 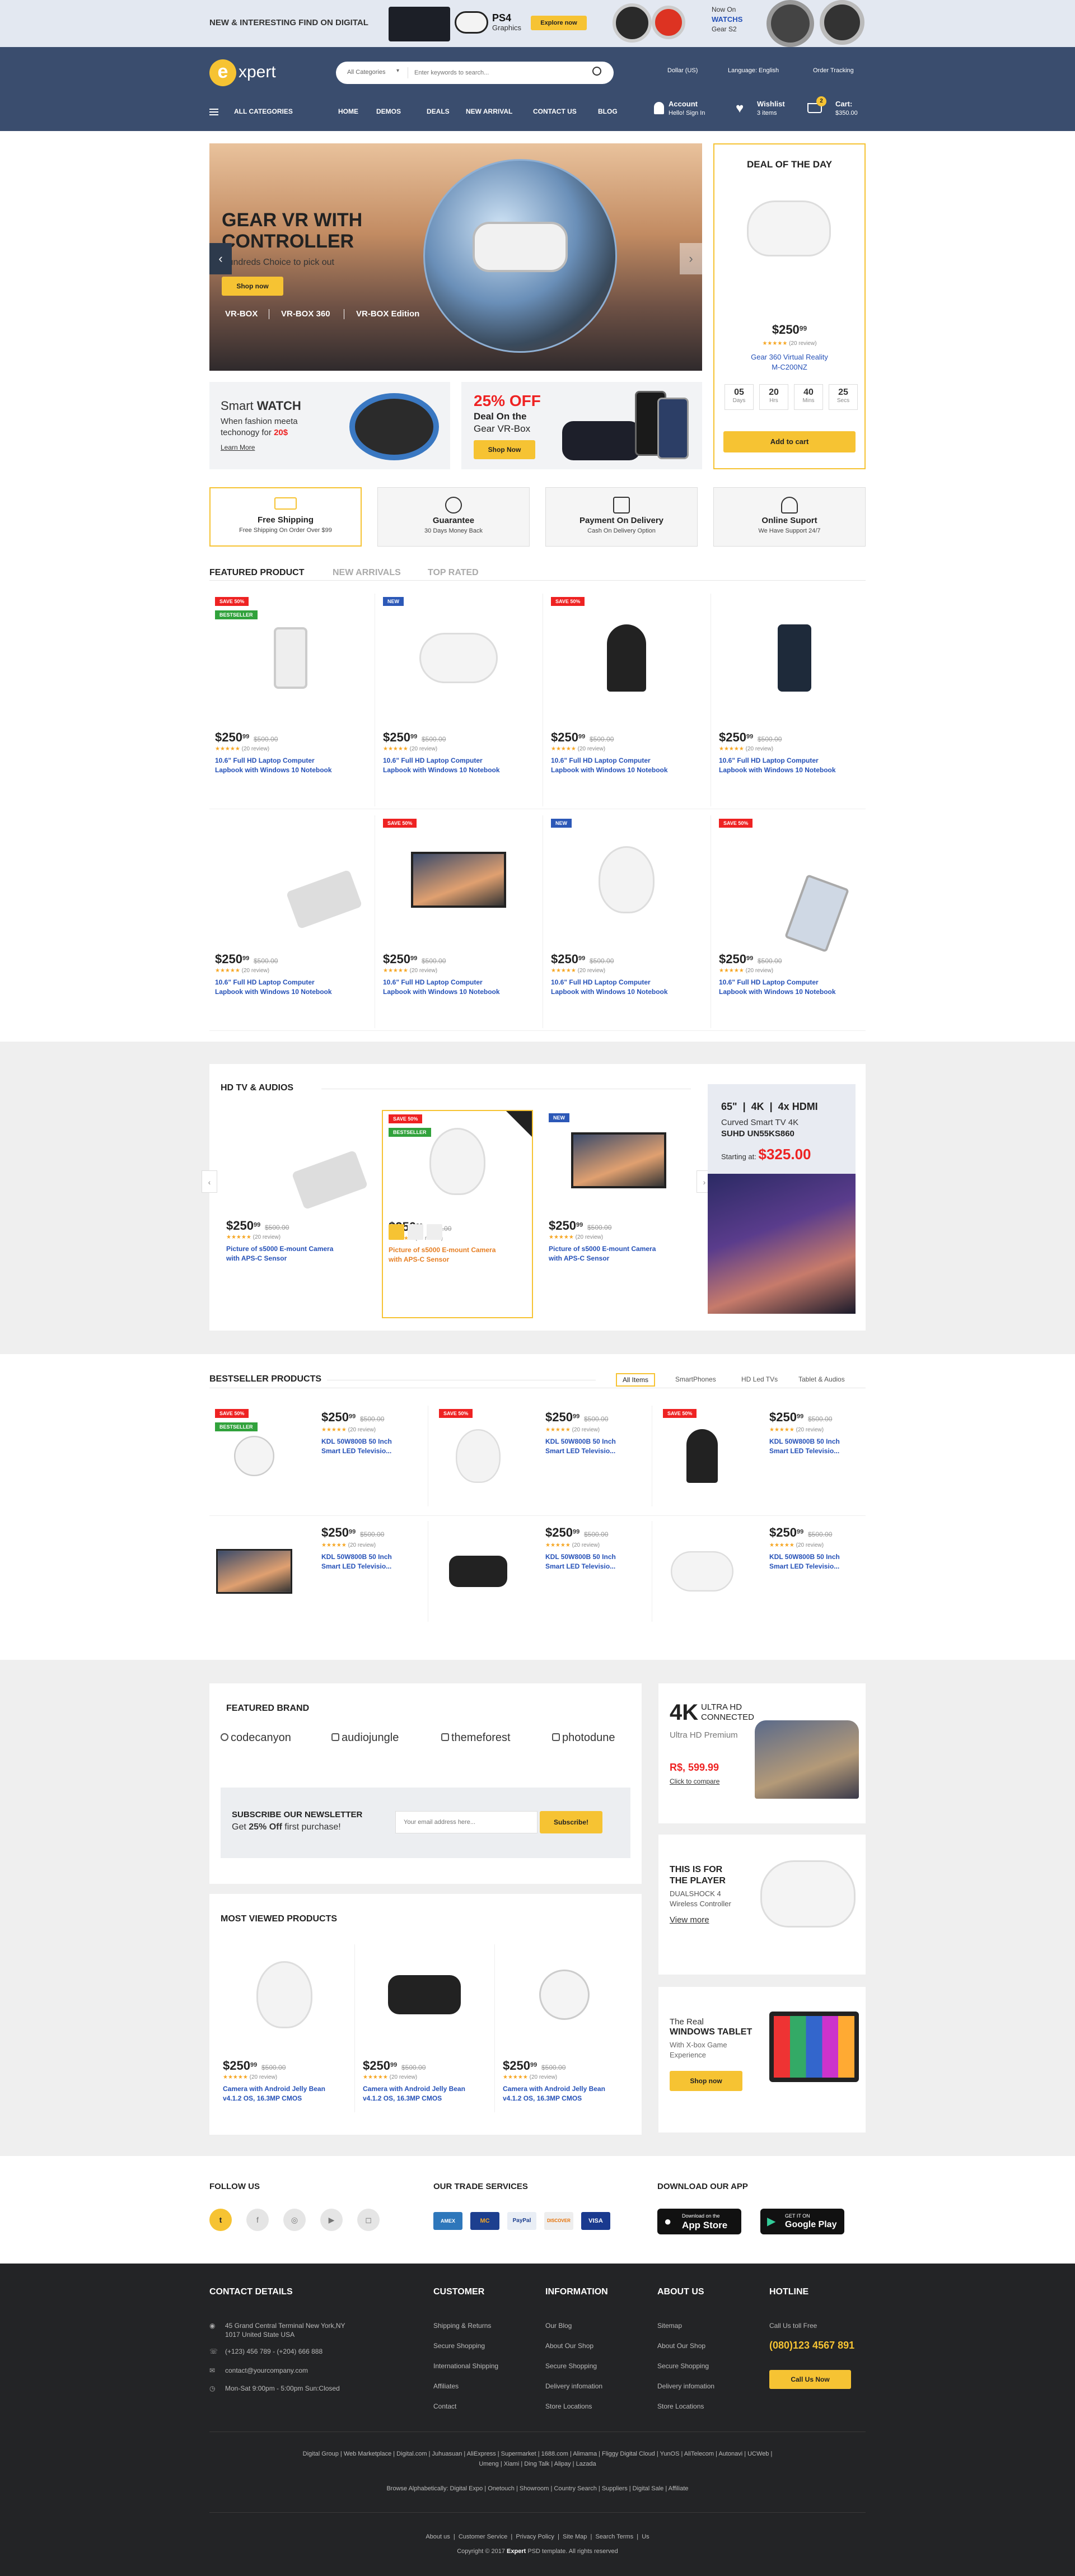 What do you see at coordinates (843, 104) in the screenshot?
I see `cart-label: Cart:` at bounding box center [843, 104].